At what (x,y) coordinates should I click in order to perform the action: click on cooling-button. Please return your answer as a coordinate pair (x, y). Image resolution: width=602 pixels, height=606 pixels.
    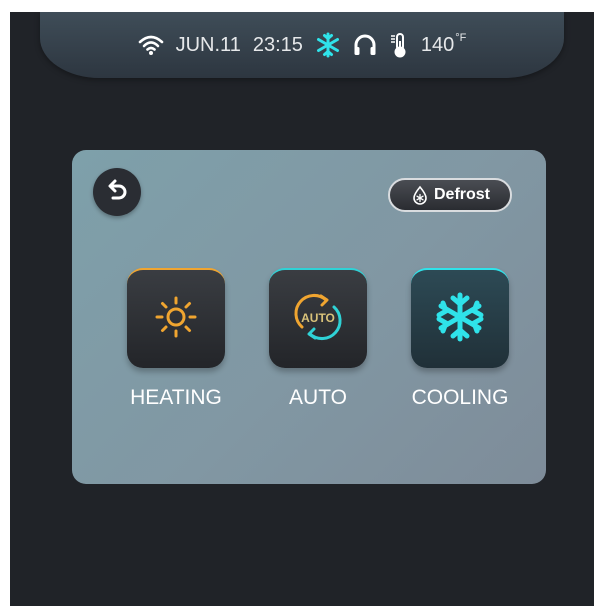
    Looking at the image, I should click on (460, 318).